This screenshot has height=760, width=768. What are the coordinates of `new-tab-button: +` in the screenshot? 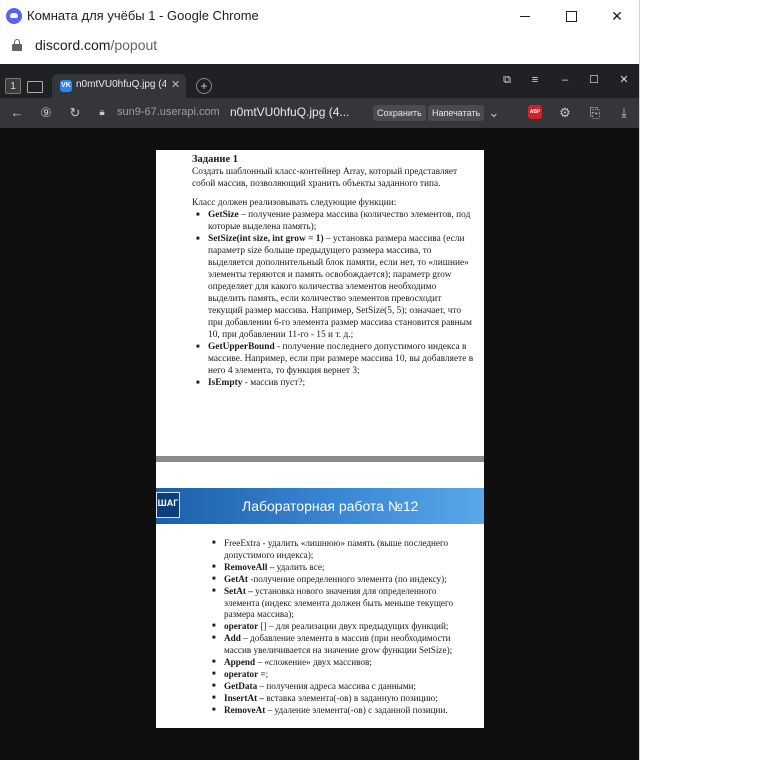 It's located at (204, 86).